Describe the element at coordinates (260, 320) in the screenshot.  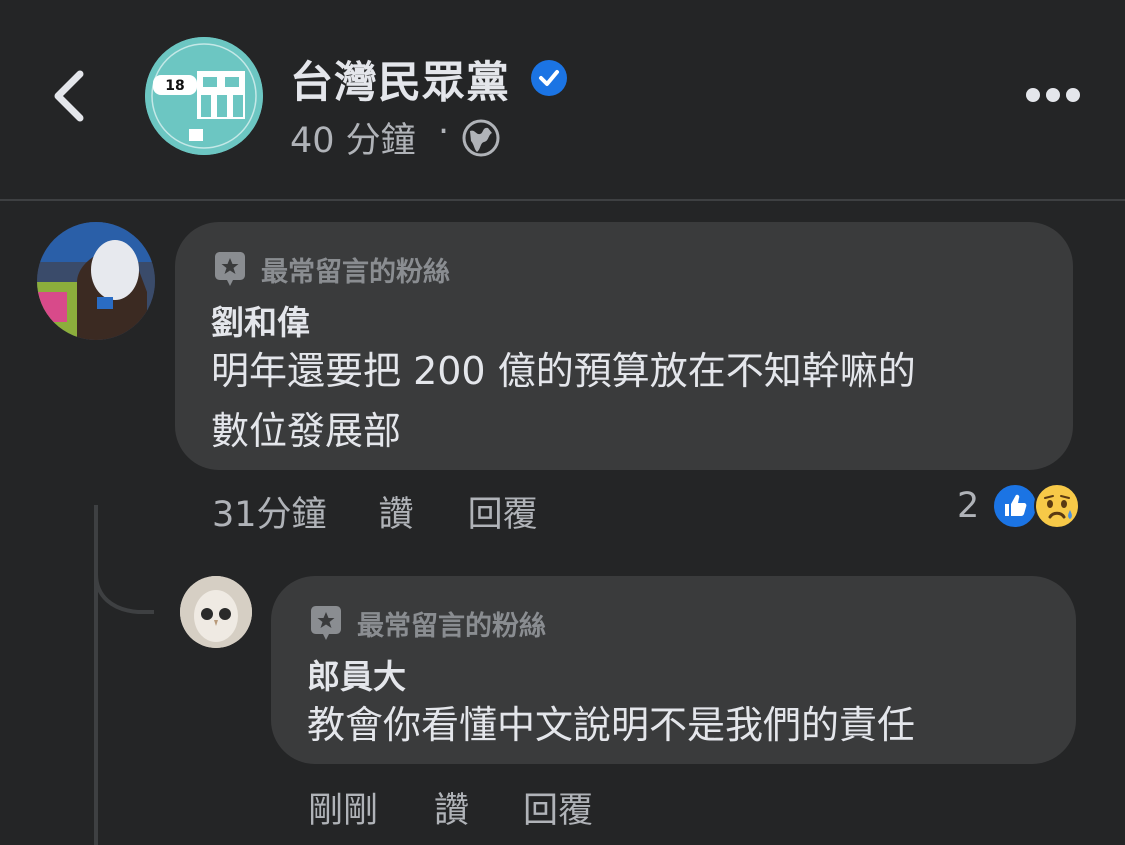
I see `comment-author: 劉和偉` at that location.